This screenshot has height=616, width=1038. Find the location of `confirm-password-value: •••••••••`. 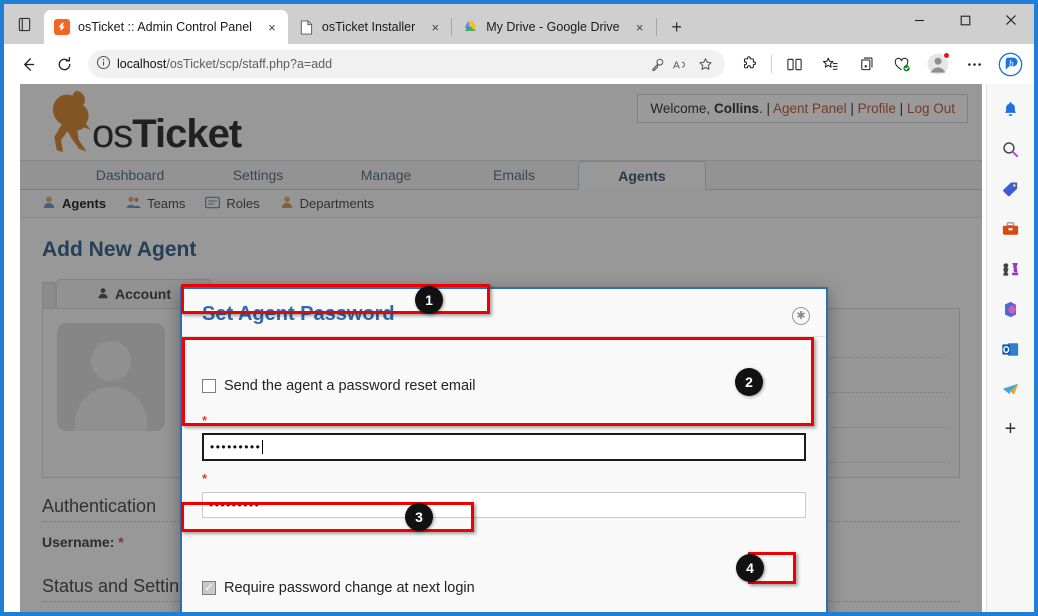

confirm-password-value: ••••••••• is located at coordinates (235, 505).